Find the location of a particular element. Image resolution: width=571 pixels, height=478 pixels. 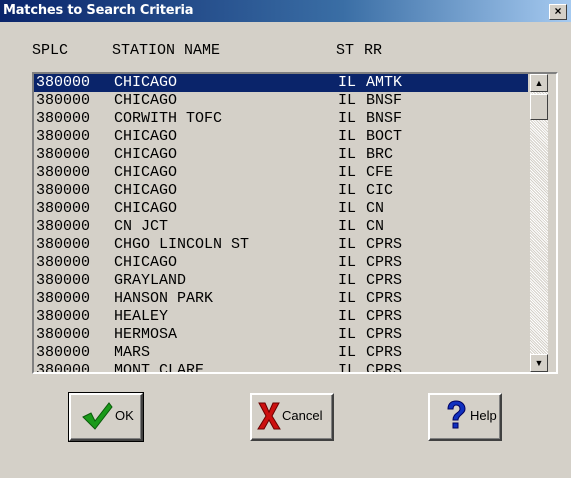

vertical-scrollbar: ▲ ▼ is located at coordinates (539, 223).